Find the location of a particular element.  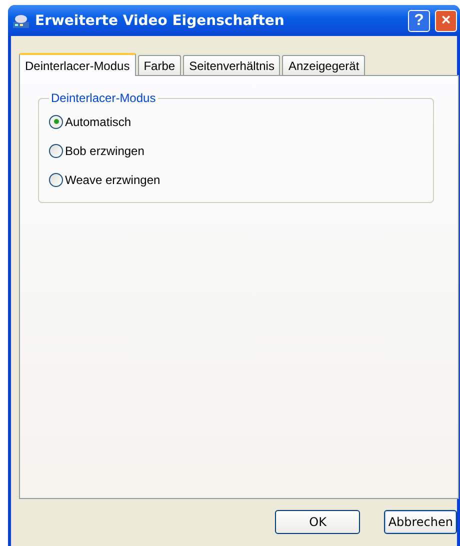

option-label: Automatisch is located at coordinates (98, 121).